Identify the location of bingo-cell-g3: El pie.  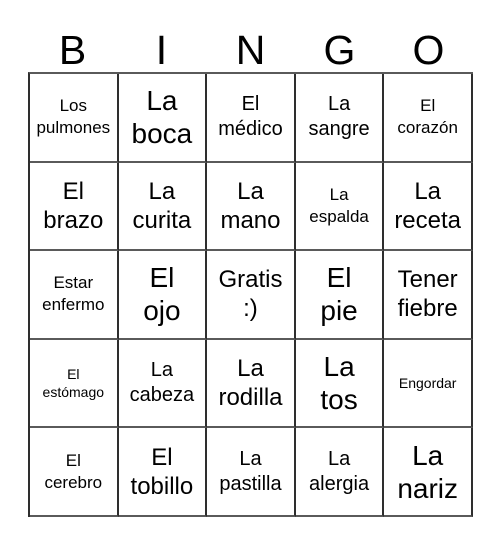
(340, 295).